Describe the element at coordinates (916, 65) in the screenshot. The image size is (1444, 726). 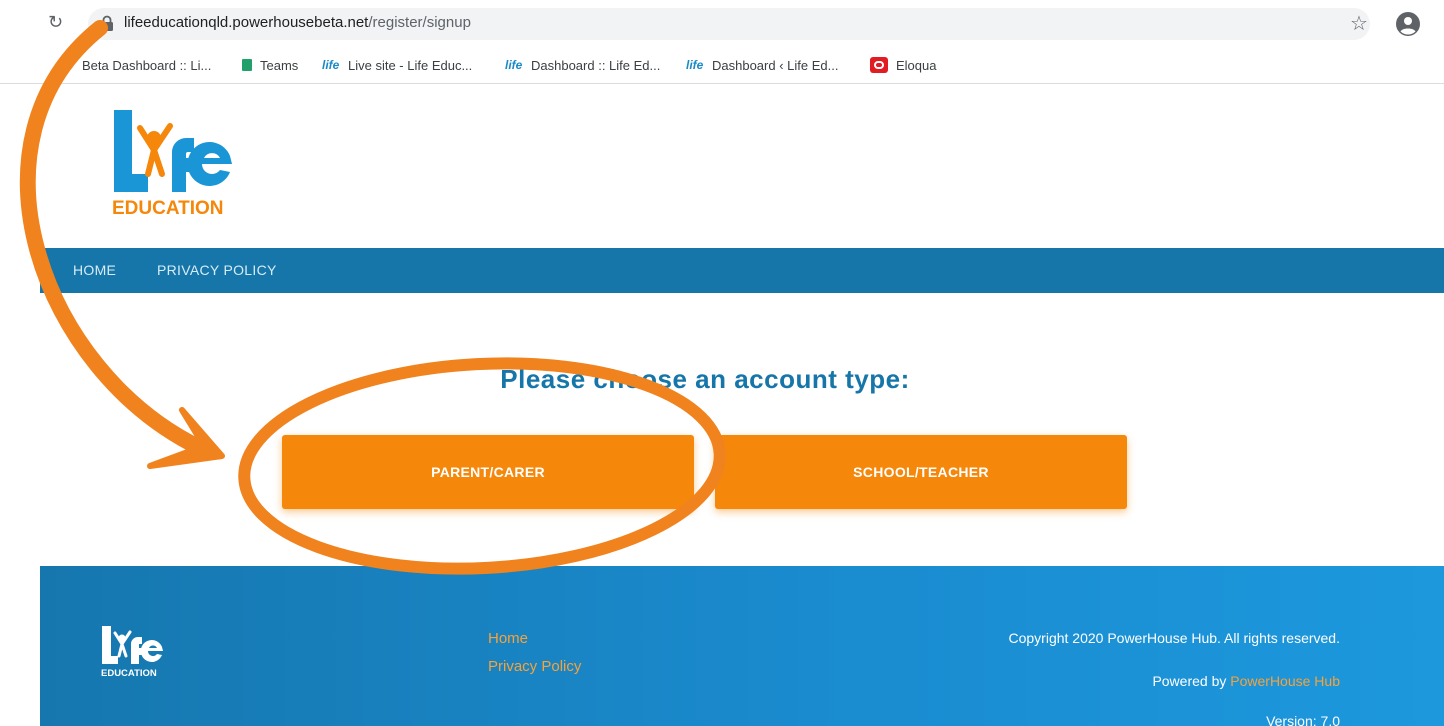
I see `bookmark-label: Eloqua` at that location.